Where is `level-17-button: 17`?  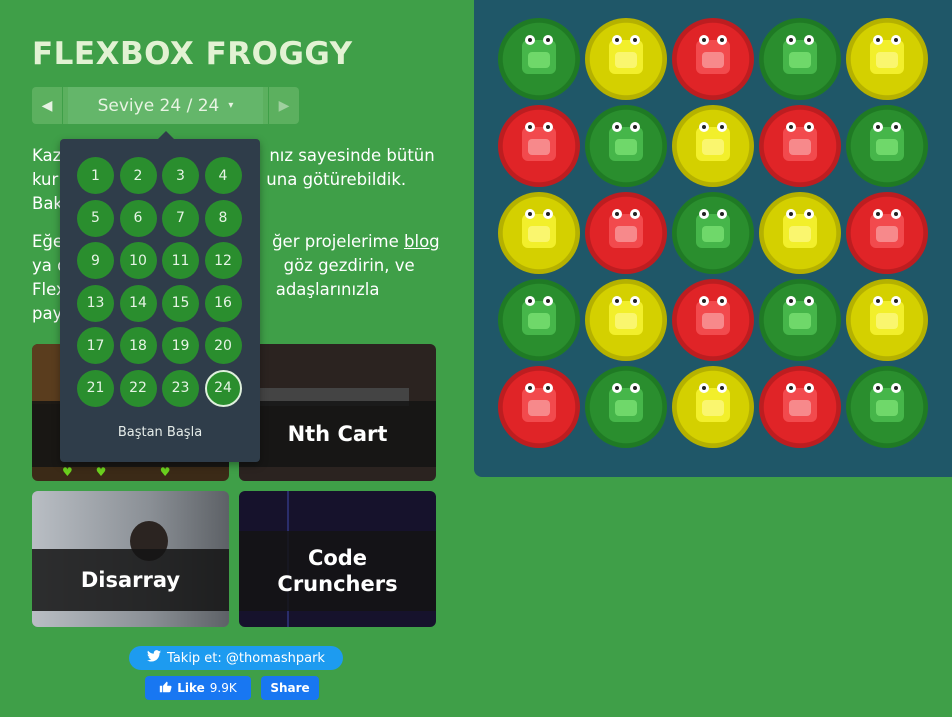
level-17-button: 17 is located at coordinates (95, 345).